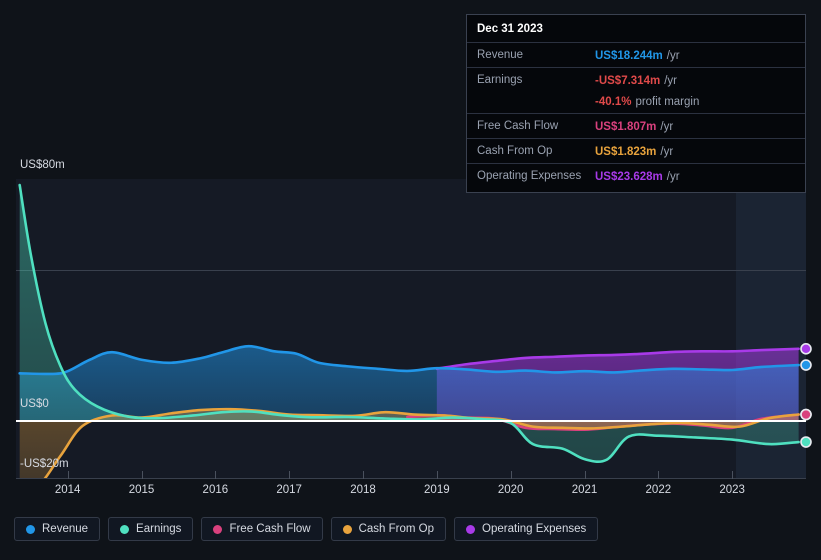  I want to click on tooltip-metric-value: -US$7.314m, so click(628, 81).